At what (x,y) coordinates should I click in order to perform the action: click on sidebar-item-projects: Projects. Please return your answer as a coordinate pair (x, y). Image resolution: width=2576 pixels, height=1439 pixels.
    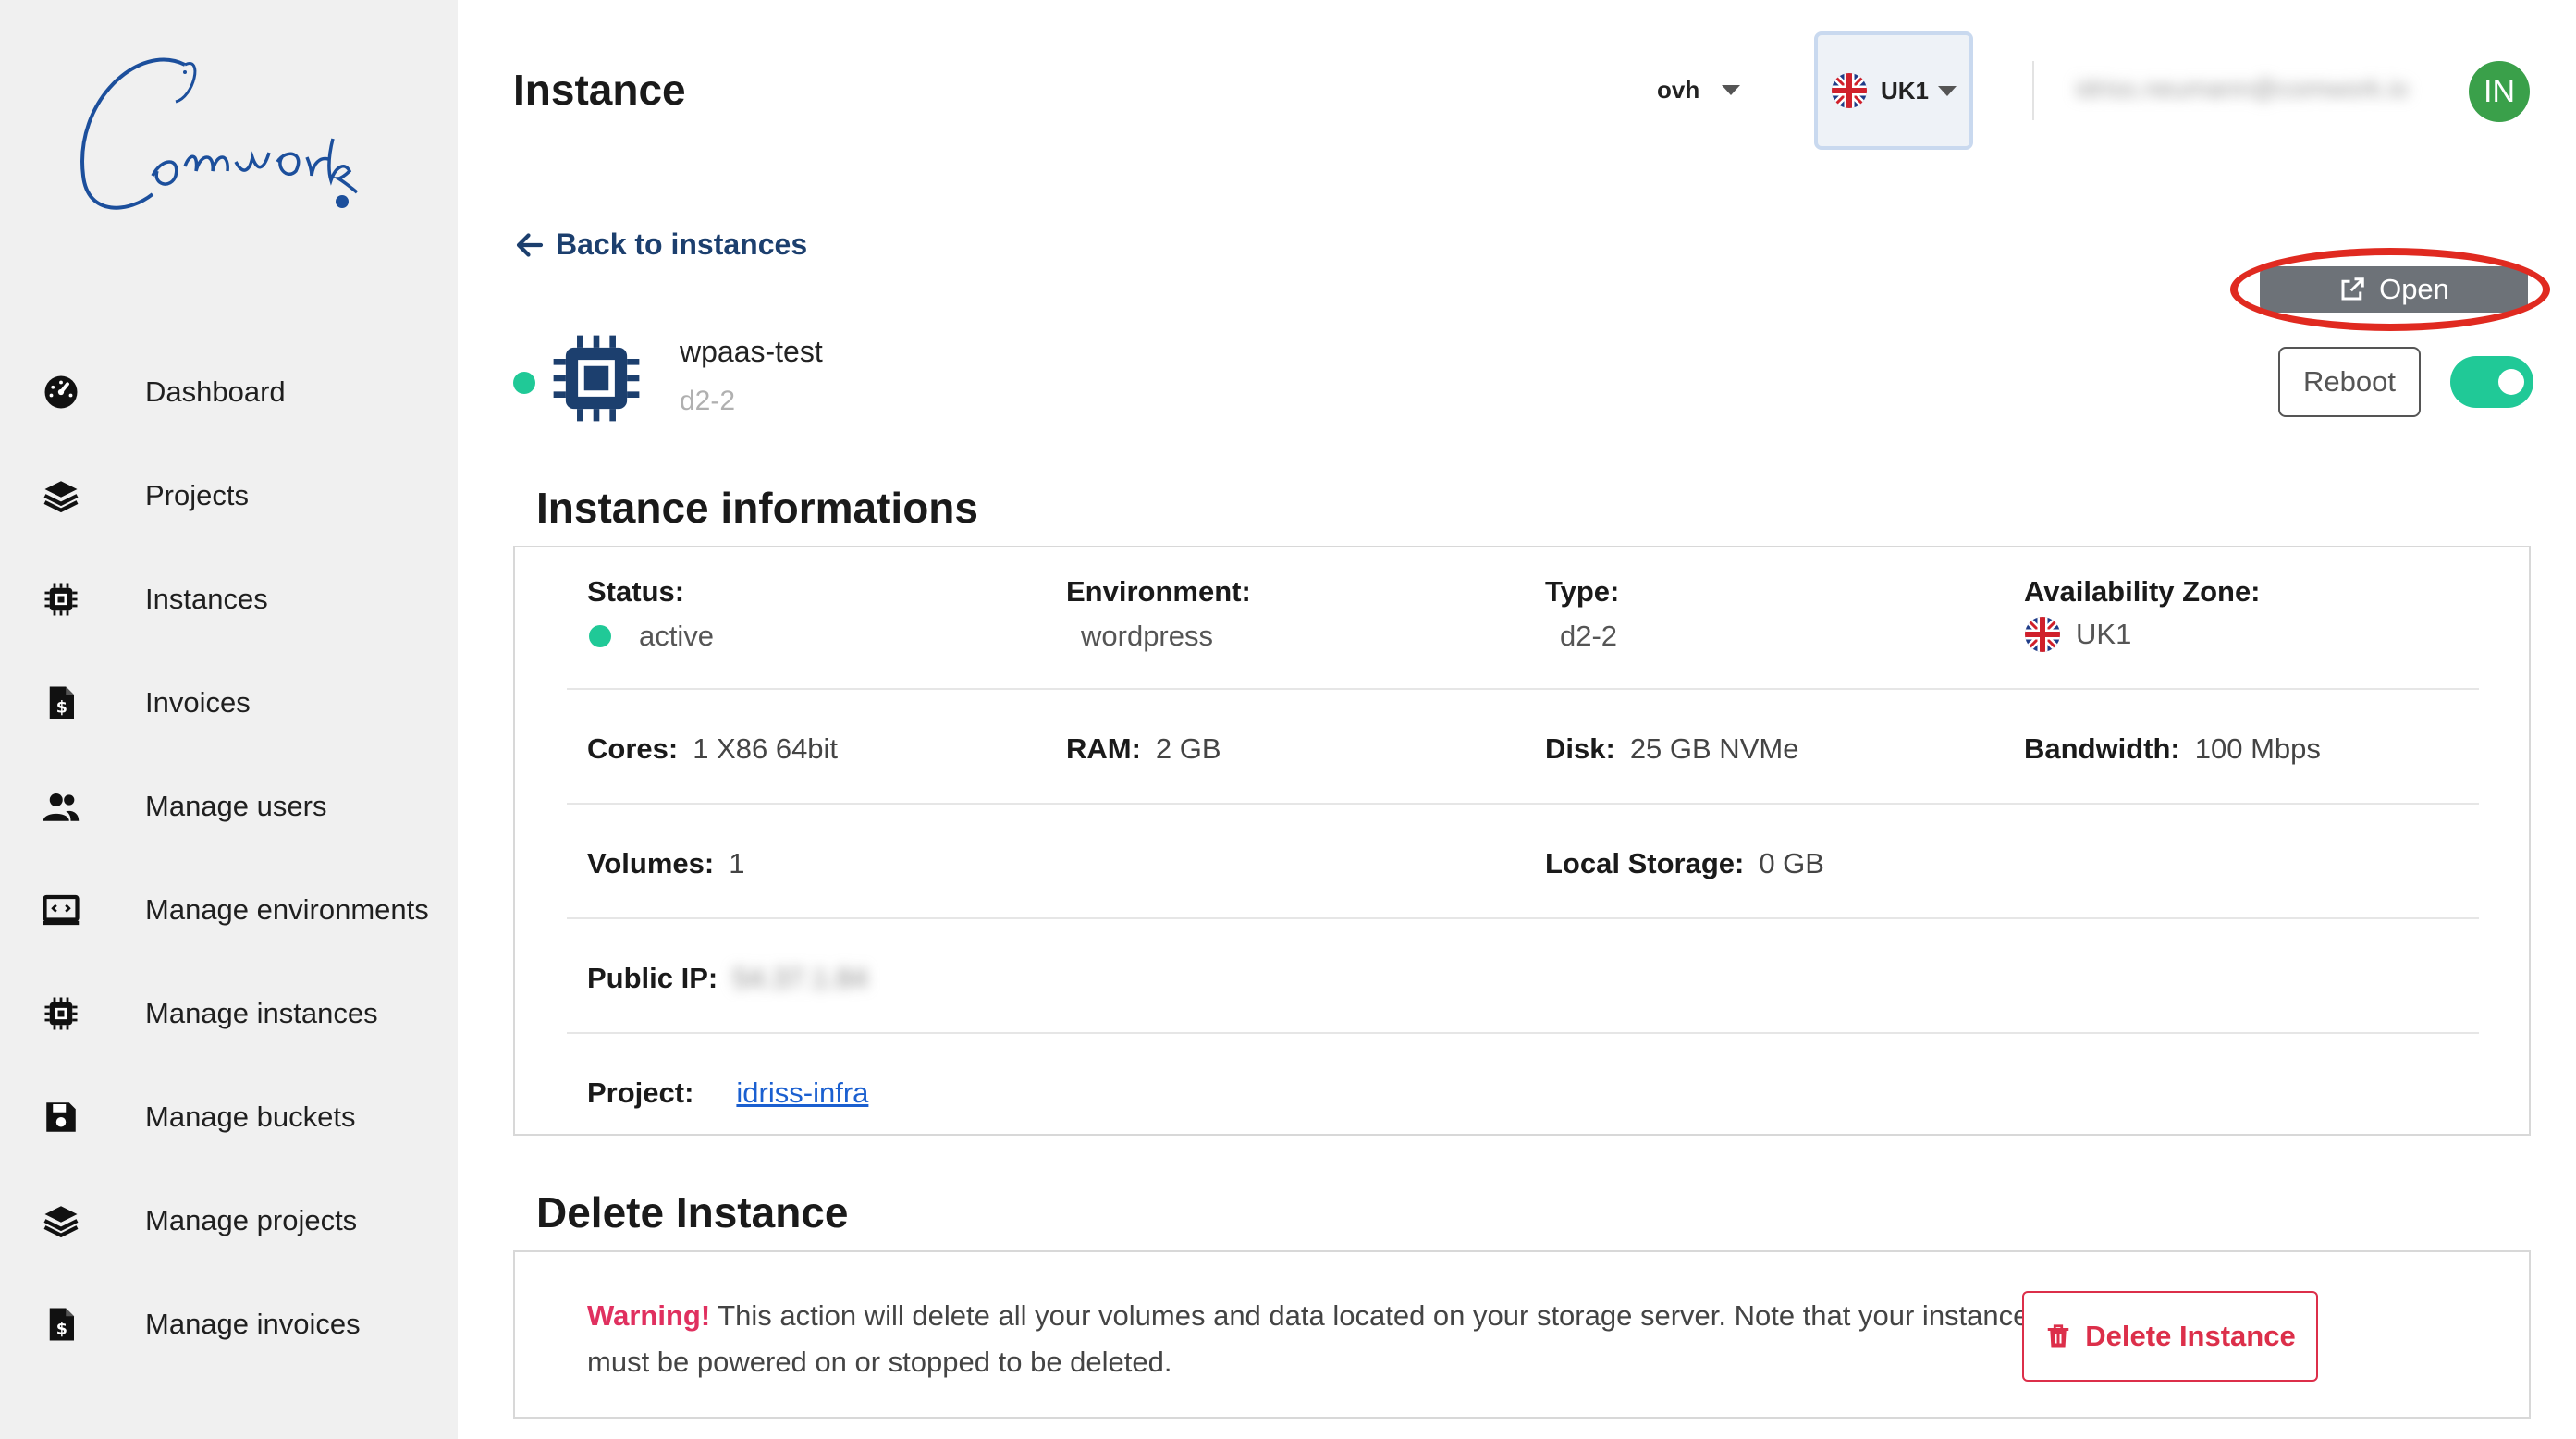
    Looking at the image, I should click on (229, 495).